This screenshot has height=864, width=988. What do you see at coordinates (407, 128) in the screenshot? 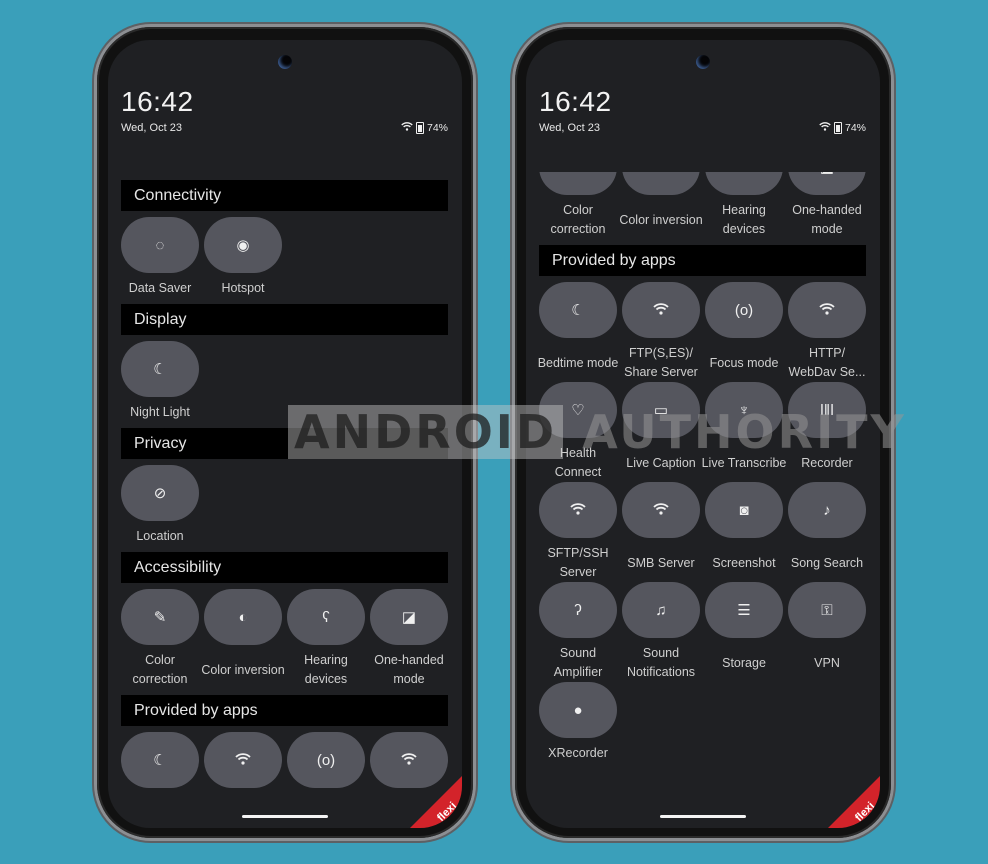
I see `wifi-status-icon` at bounding box center [407, 128].